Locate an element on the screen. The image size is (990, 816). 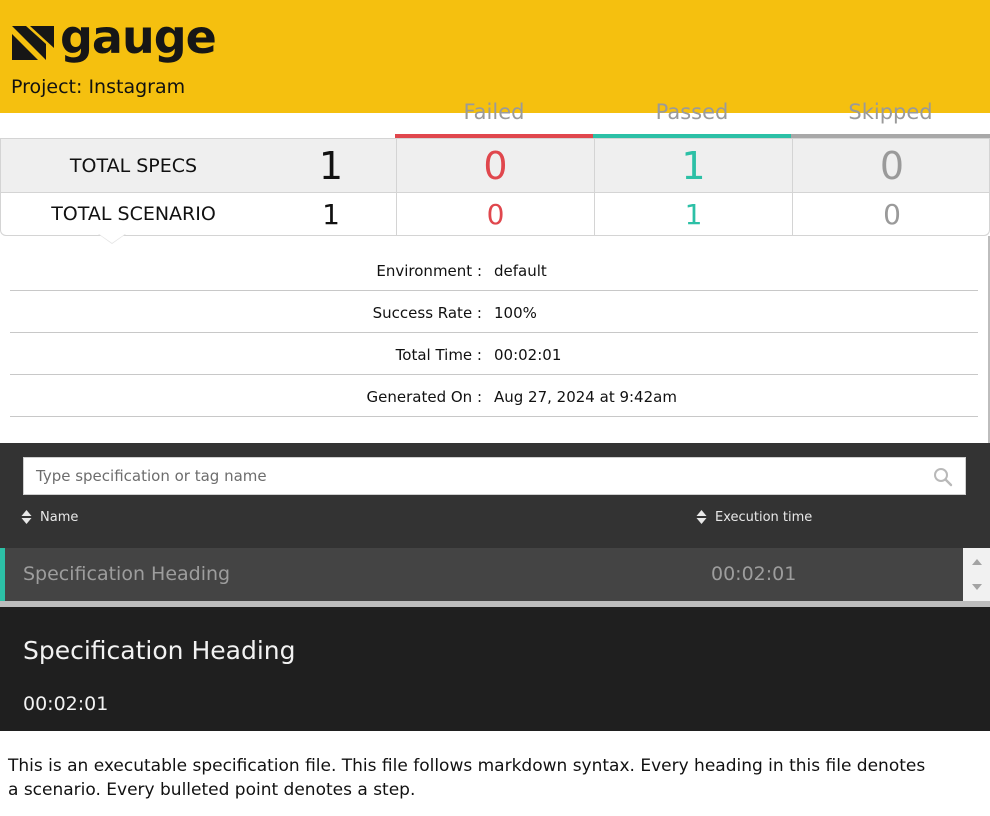
spec-list-scrollbar is located at coordinates (976, 574).